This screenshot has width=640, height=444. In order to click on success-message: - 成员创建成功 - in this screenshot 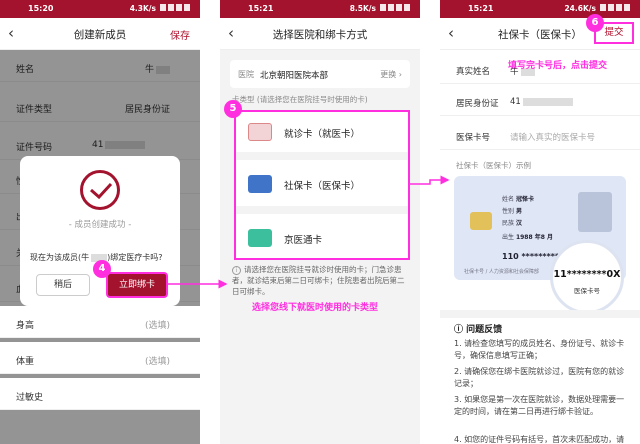, I will do `click(100, 225)`.